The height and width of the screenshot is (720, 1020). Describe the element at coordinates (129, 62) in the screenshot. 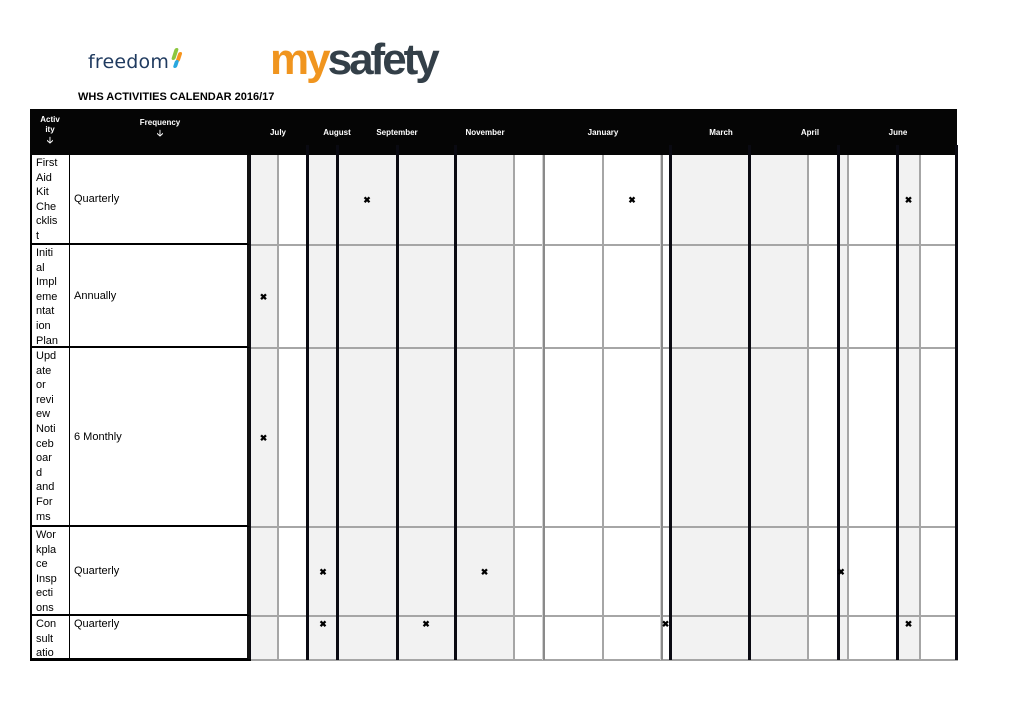

I see `freedom-logo-text: freedom` at that location.